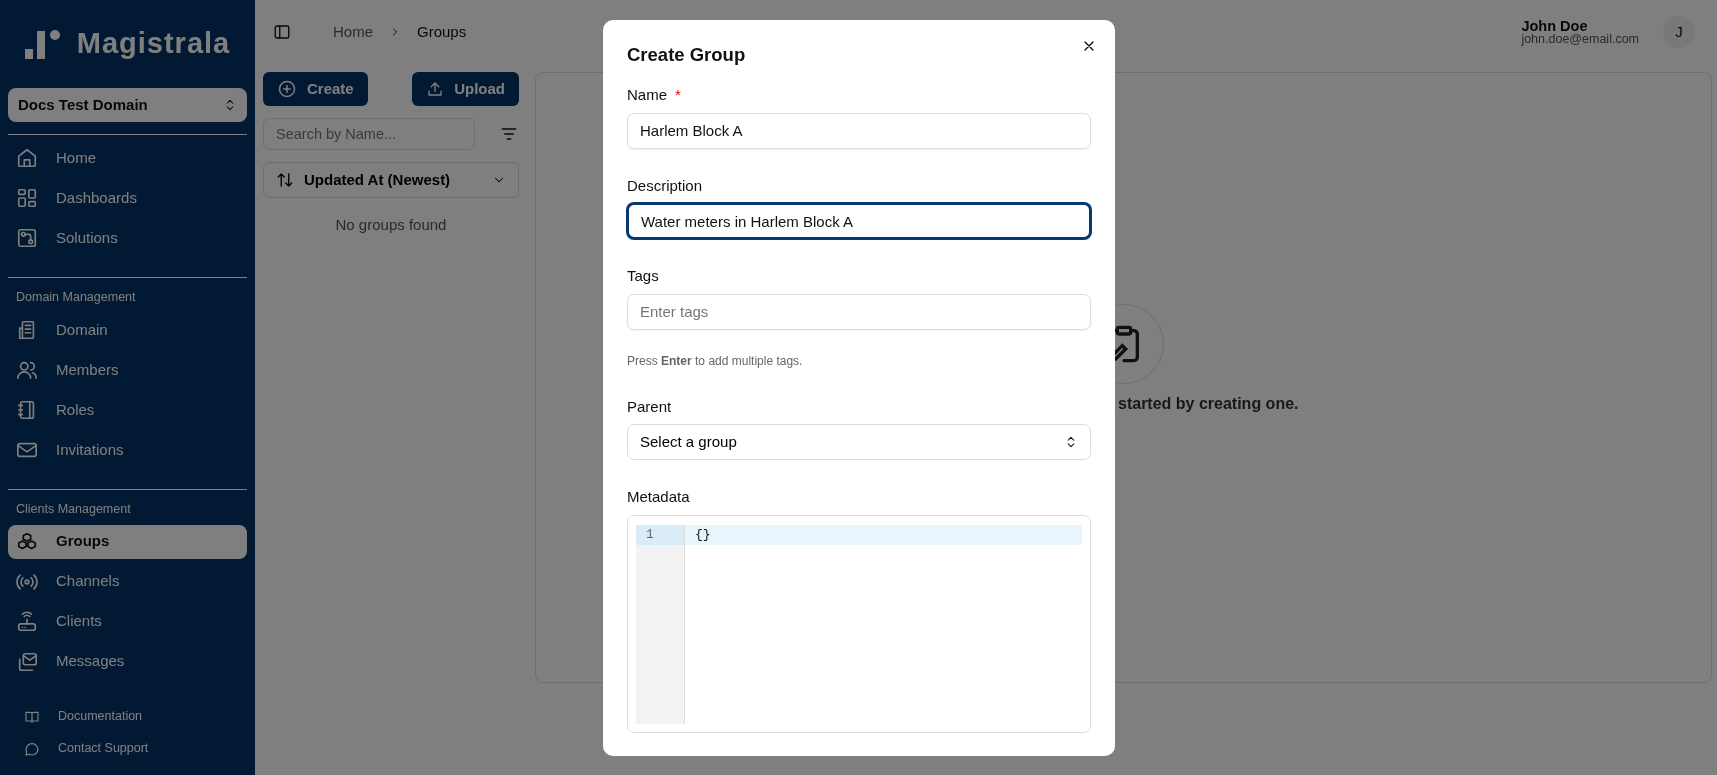  What do you see at coordinates (27, 621) in the screenshot?
I see `router-icon` at bounding box center [27, 621].